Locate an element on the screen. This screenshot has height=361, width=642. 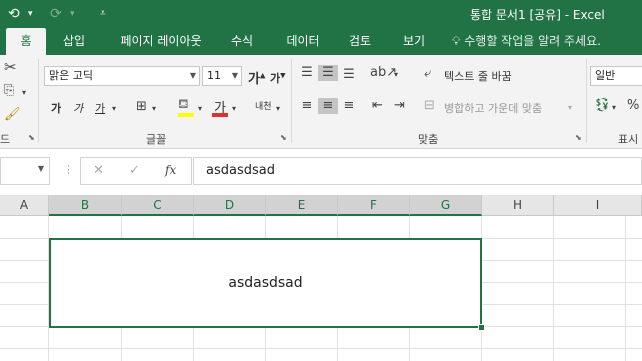
lightbulb-icon: 💡︎ is located at coordinates (456, 41).